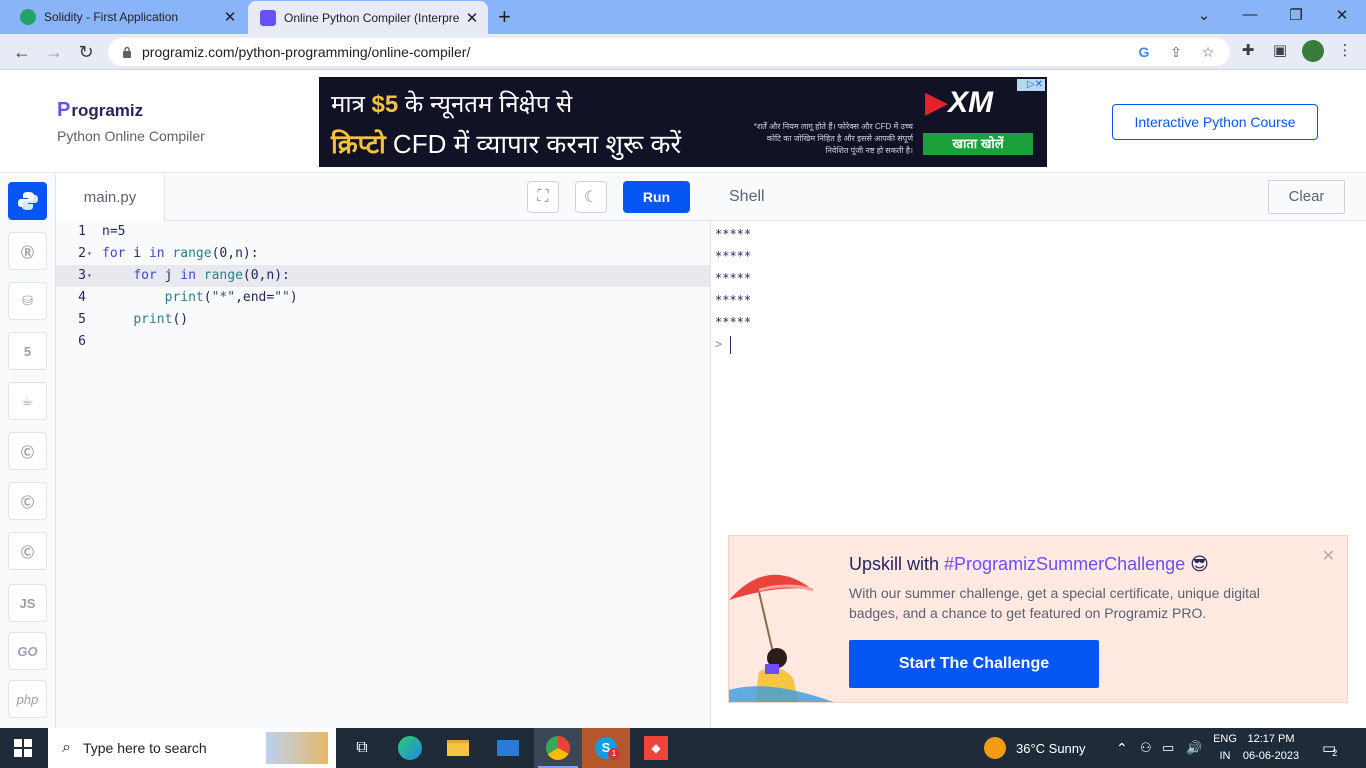  Describe the element at coordinates (372, 17) in the screenshot. I see `tab-title: Online Python Compiler (Interpre` at that location.